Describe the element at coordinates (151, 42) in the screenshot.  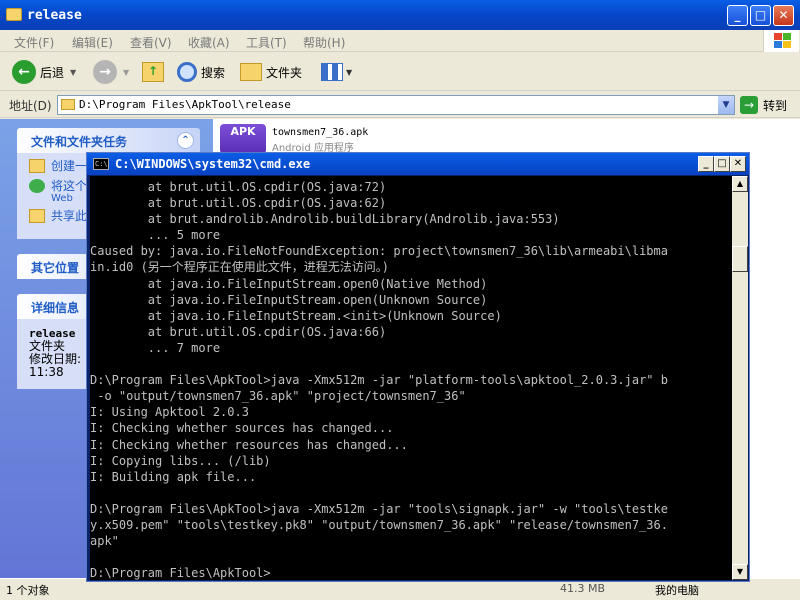
I see `menu-view: 查看(V)` at that location.